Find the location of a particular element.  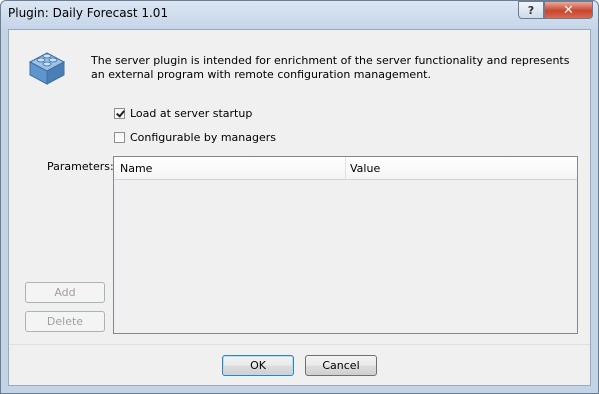

plugin-block-icon is located at coordinates (47, 68).